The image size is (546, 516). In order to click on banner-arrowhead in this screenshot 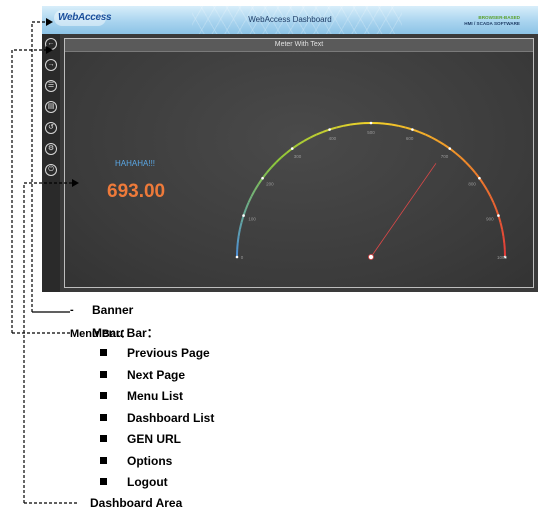, I will do `click(49, 22)`.